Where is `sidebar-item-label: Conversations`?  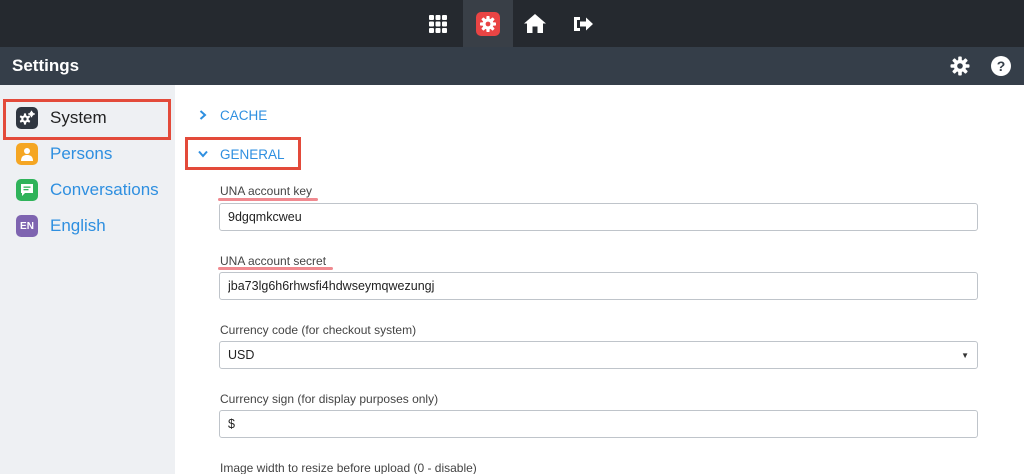 sidebar-item-label: Conversations is located at coordinates (104, 189).